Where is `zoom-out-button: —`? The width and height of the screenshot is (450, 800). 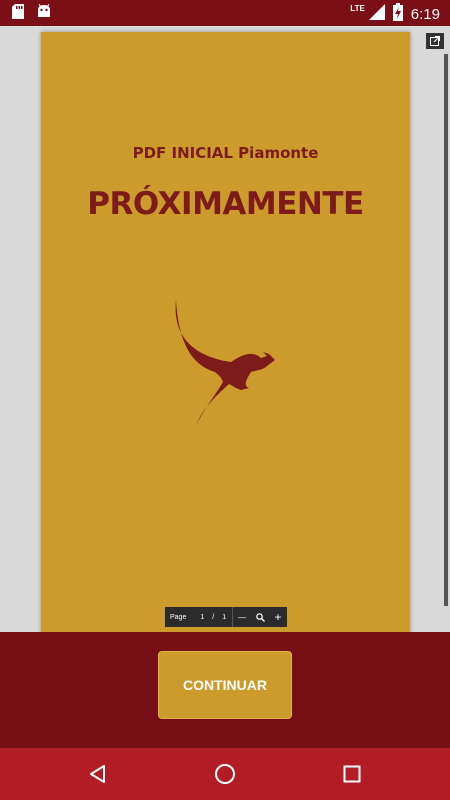 zoom-out-button: — is located at coordinates (242, 617).